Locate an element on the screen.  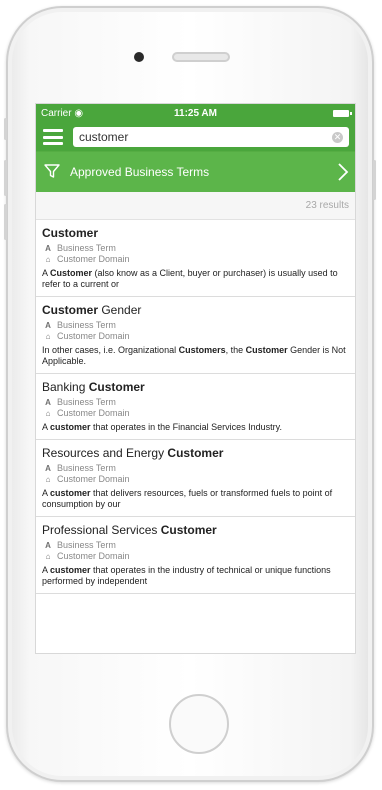
text-run: In other cases, i.e. Organizational is located at coordinates (110, 350).